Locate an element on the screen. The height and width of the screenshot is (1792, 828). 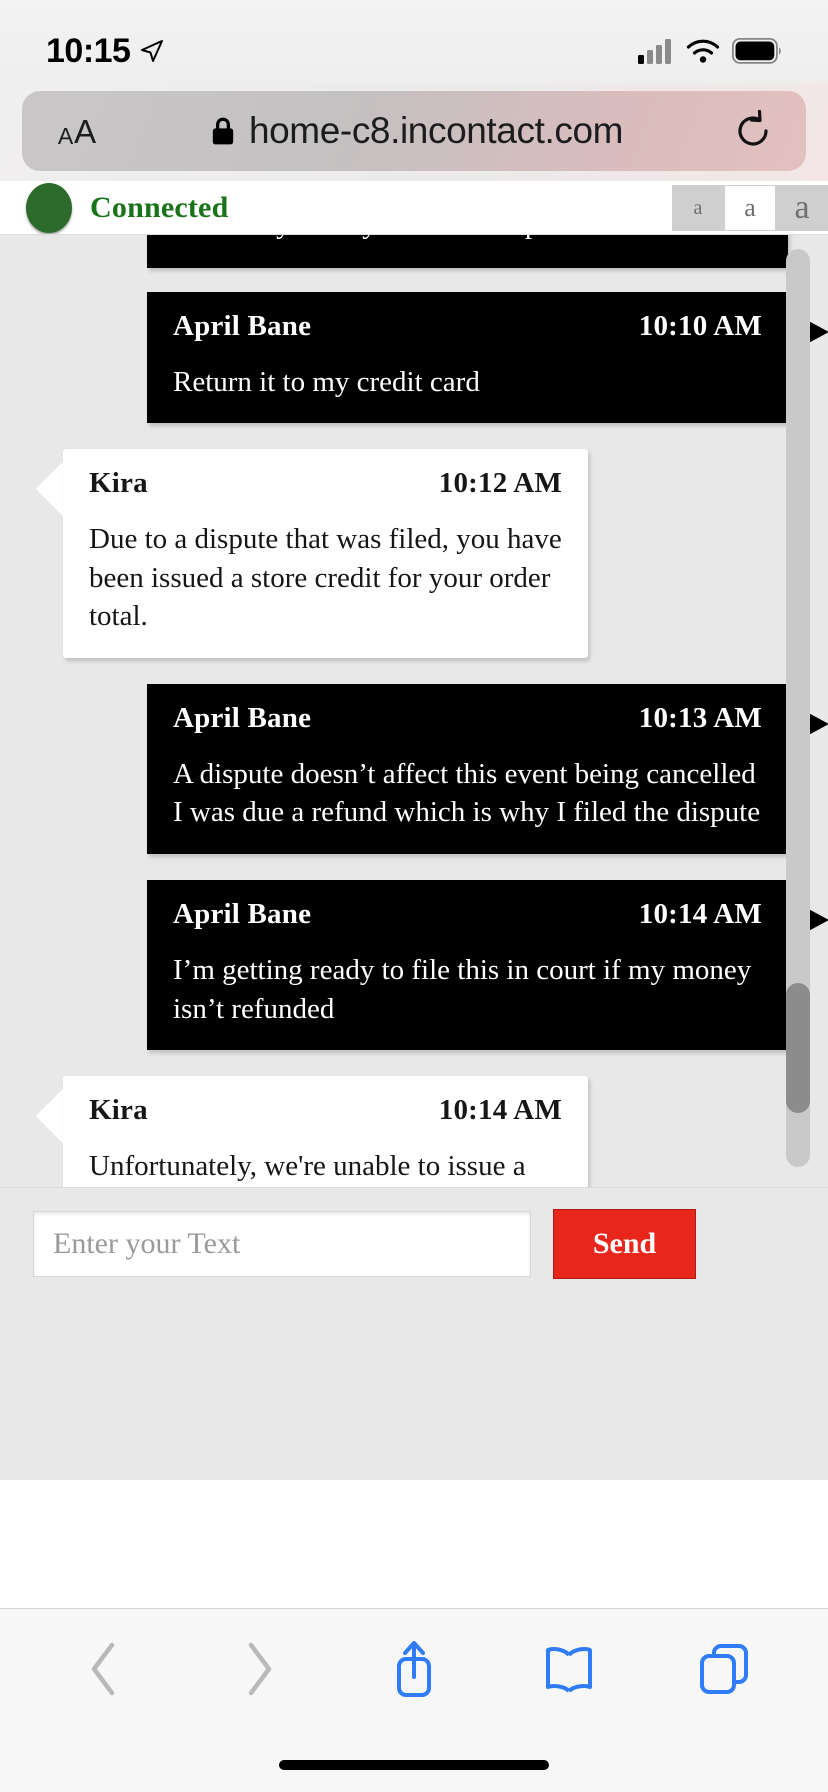
status-time: 10:15 is located at coordinates (88, 50).